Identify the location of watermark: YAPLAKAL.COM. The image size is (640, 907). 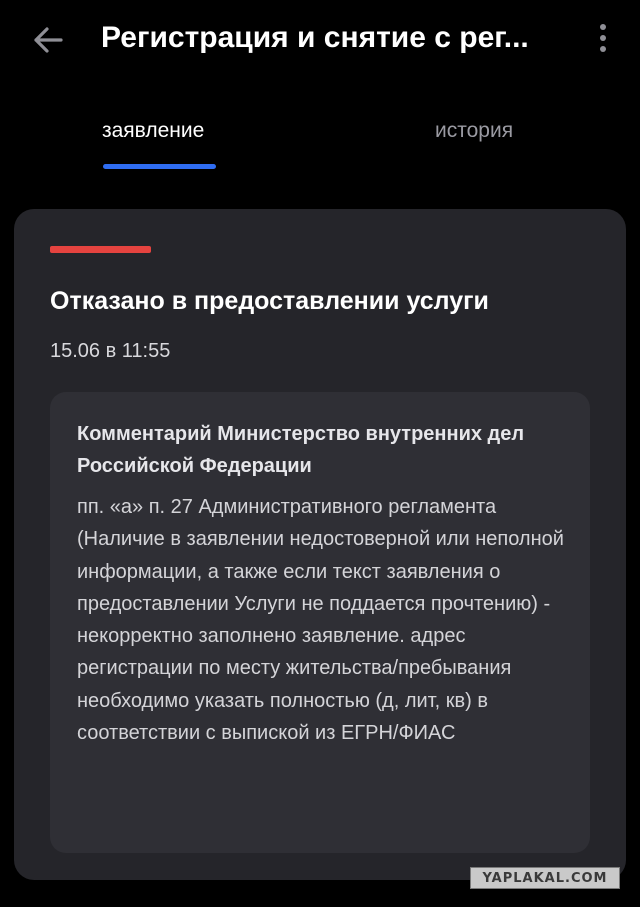
(545, 878).